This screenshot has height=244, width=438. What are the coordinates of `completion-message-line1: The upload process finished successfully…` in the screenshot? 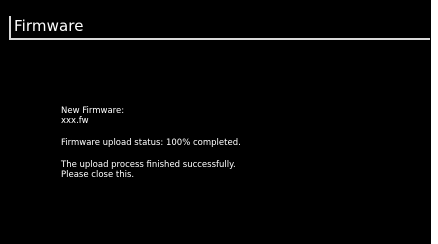 It's located at (148, 165).